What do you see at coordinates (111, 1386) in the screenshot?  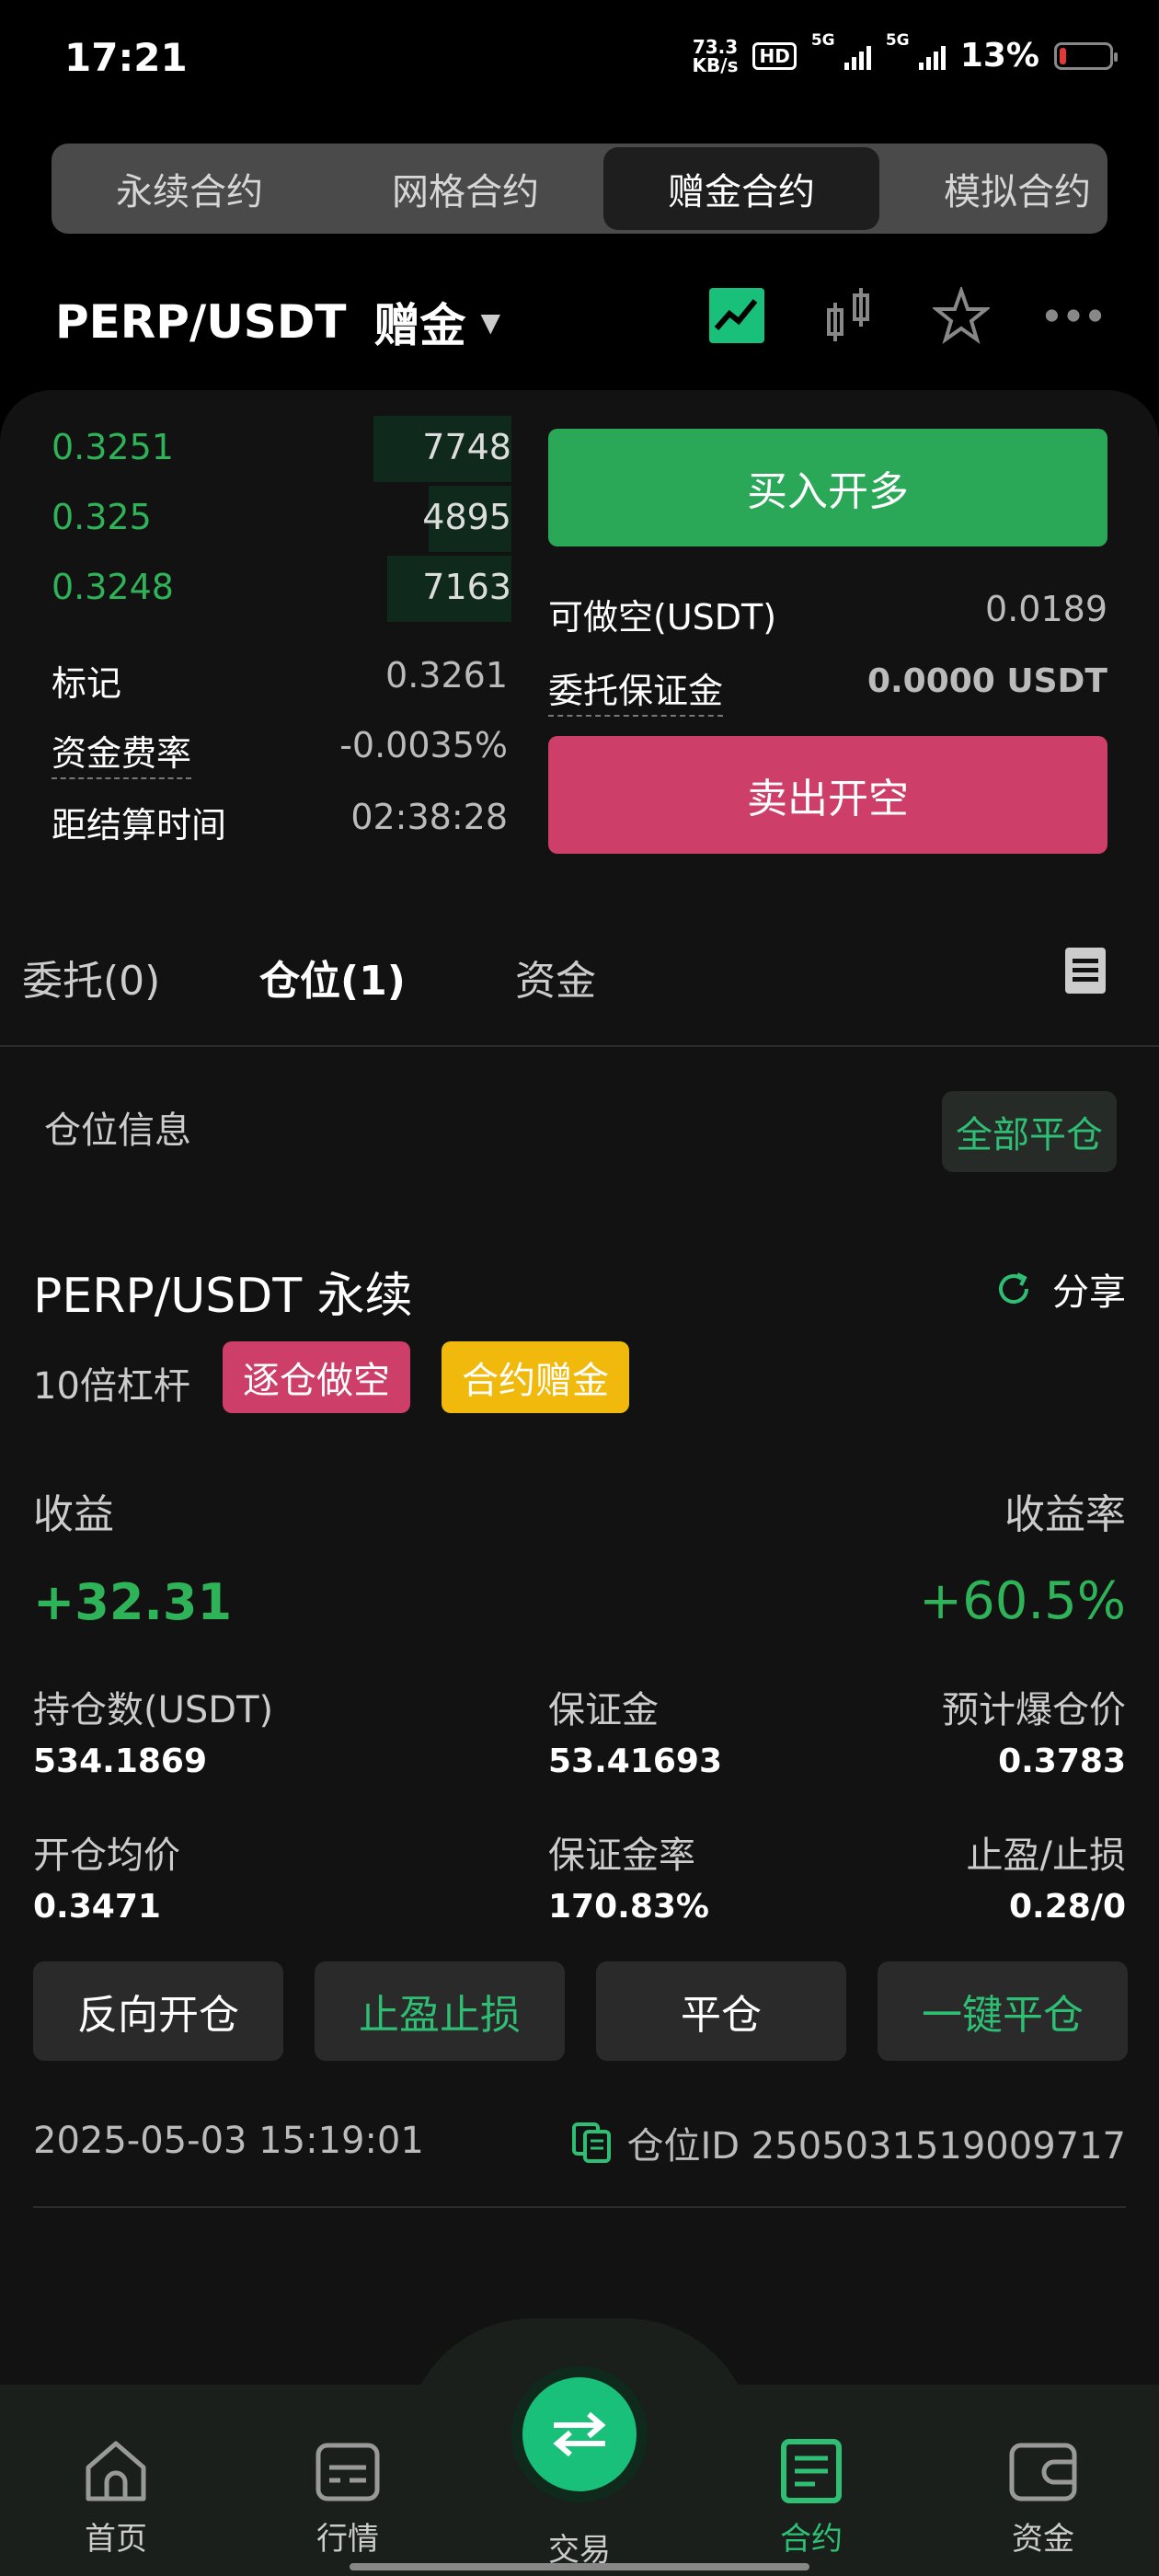 I see `leverage-label: 10倍杠杆` at bounding box center [111, 1386].